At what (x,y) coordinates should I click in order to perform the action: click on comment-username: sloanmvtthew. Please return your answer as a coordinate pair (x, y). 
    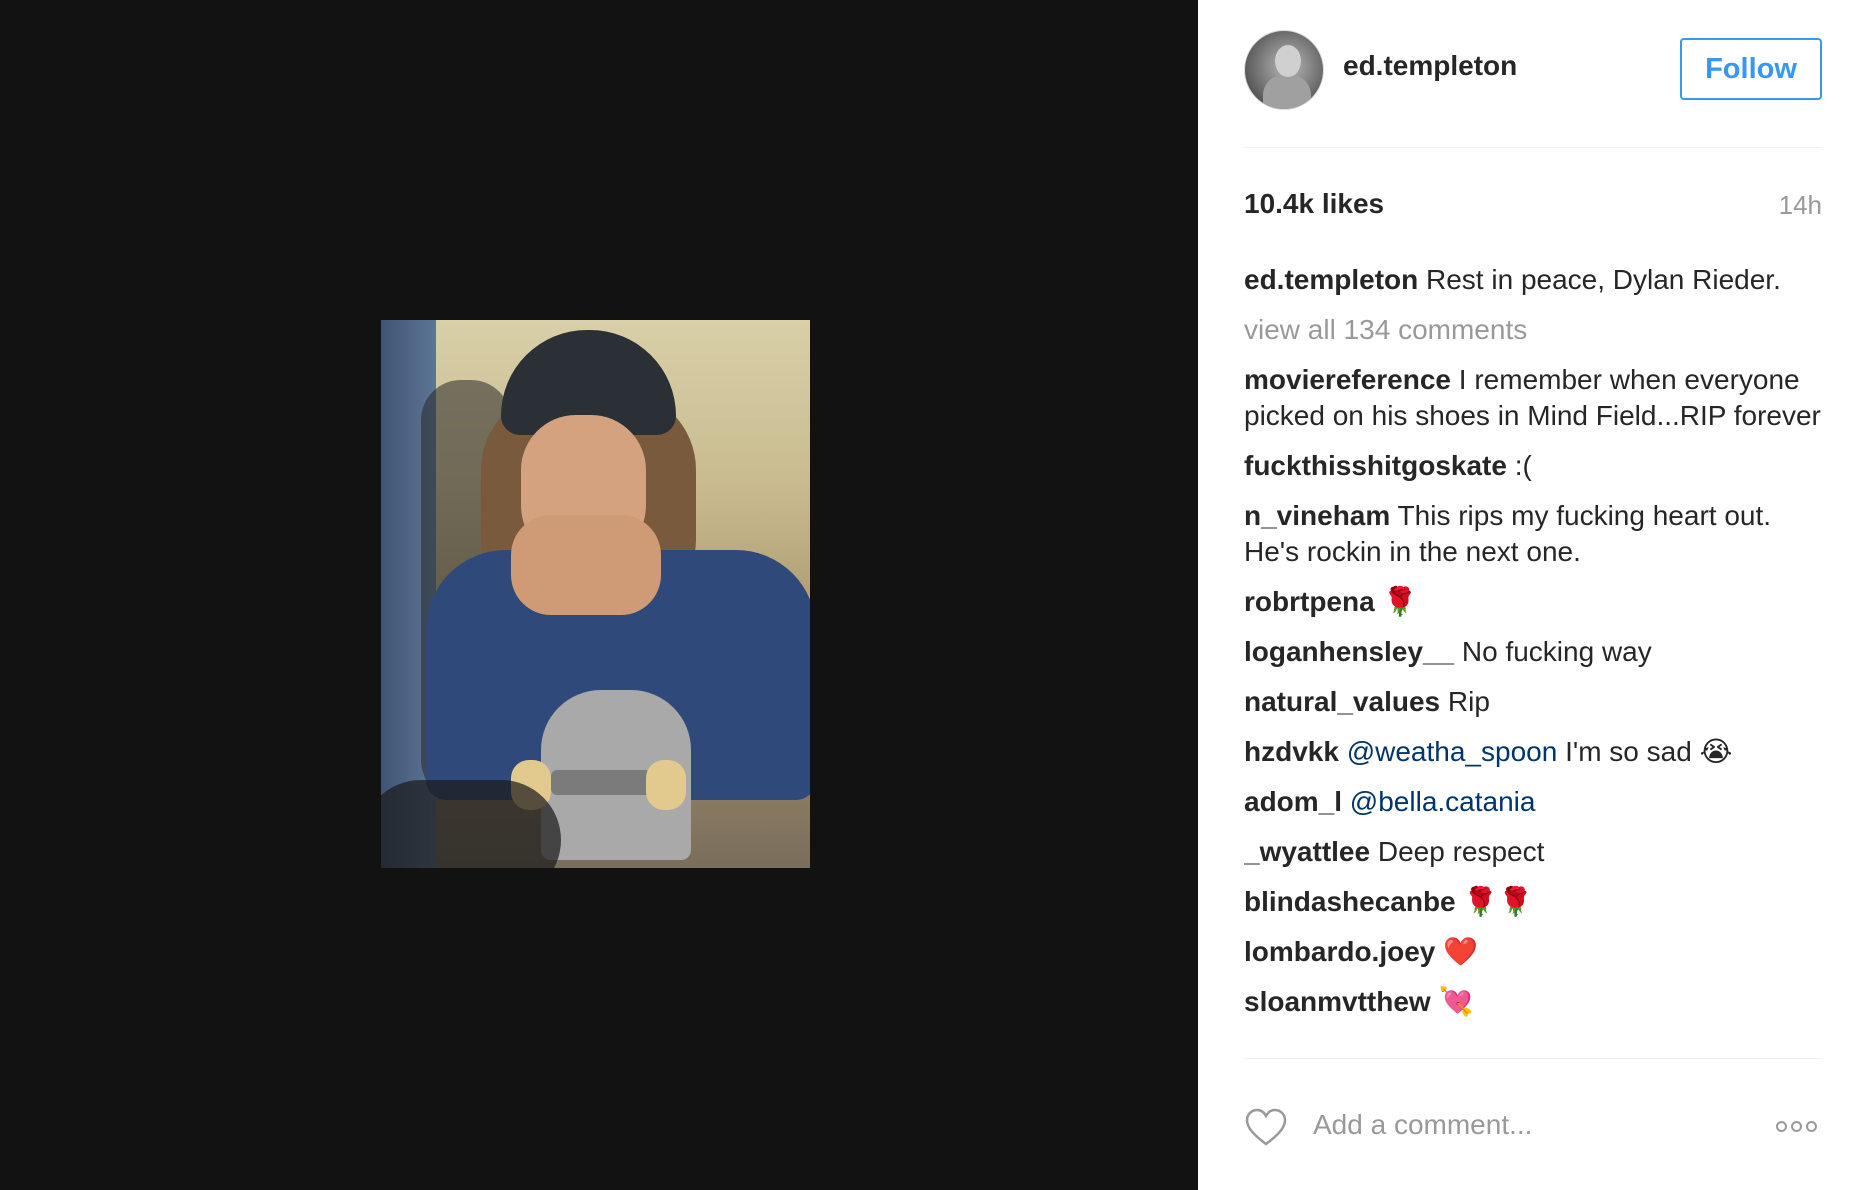
    Looking at the image, I should click on (1337, 1001).